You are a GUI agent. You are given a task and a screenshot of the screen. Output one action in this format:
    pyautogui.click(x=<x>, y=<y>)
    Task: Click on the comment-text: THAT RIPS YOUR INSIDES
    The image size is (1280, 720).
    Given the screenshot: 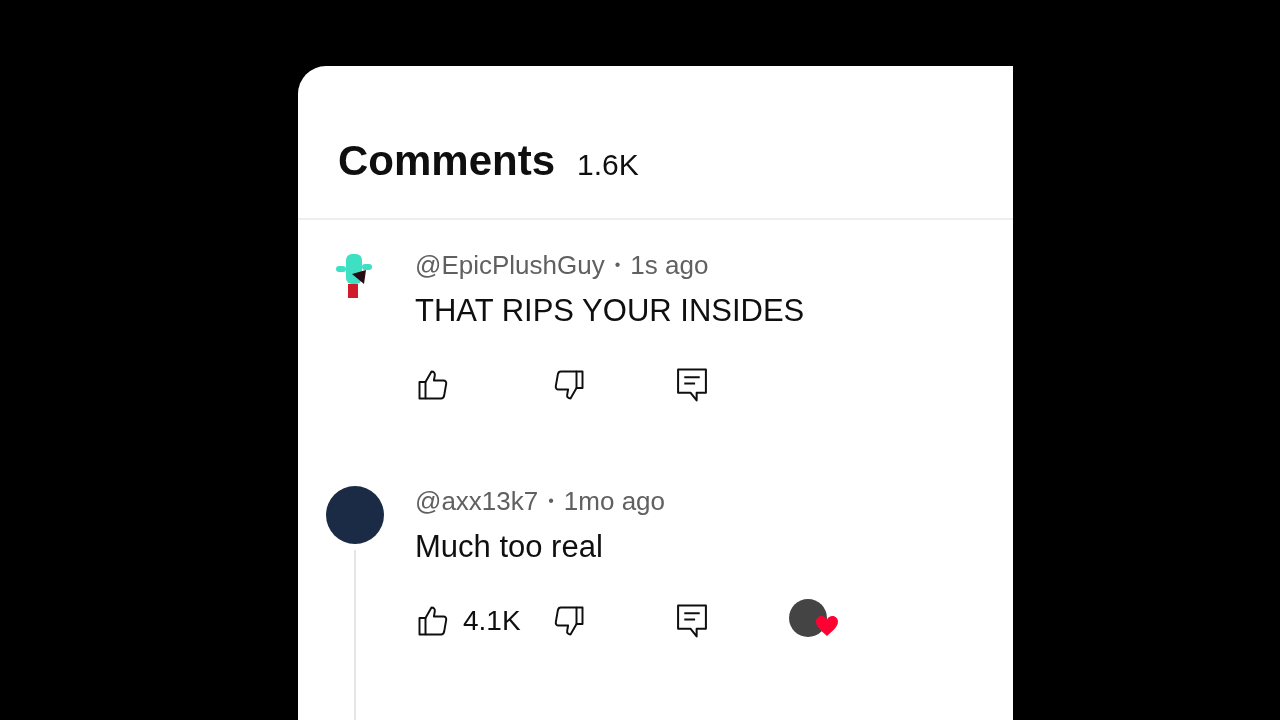 What is the action you would take?
    pyautogui.click(x=610, y=311)
    